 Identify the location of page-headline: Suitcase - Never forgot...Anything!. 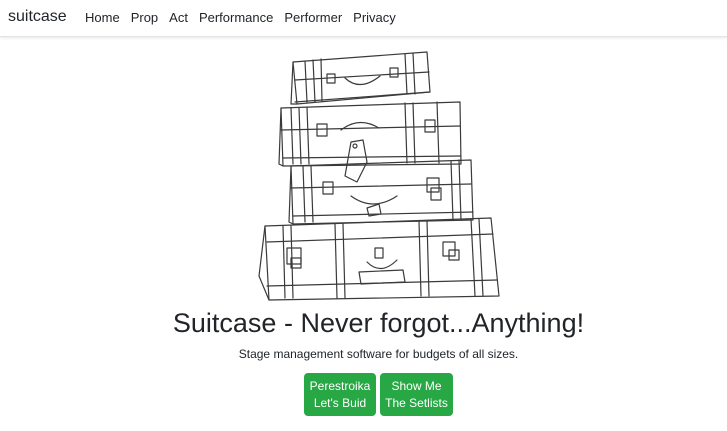
(378, 323).